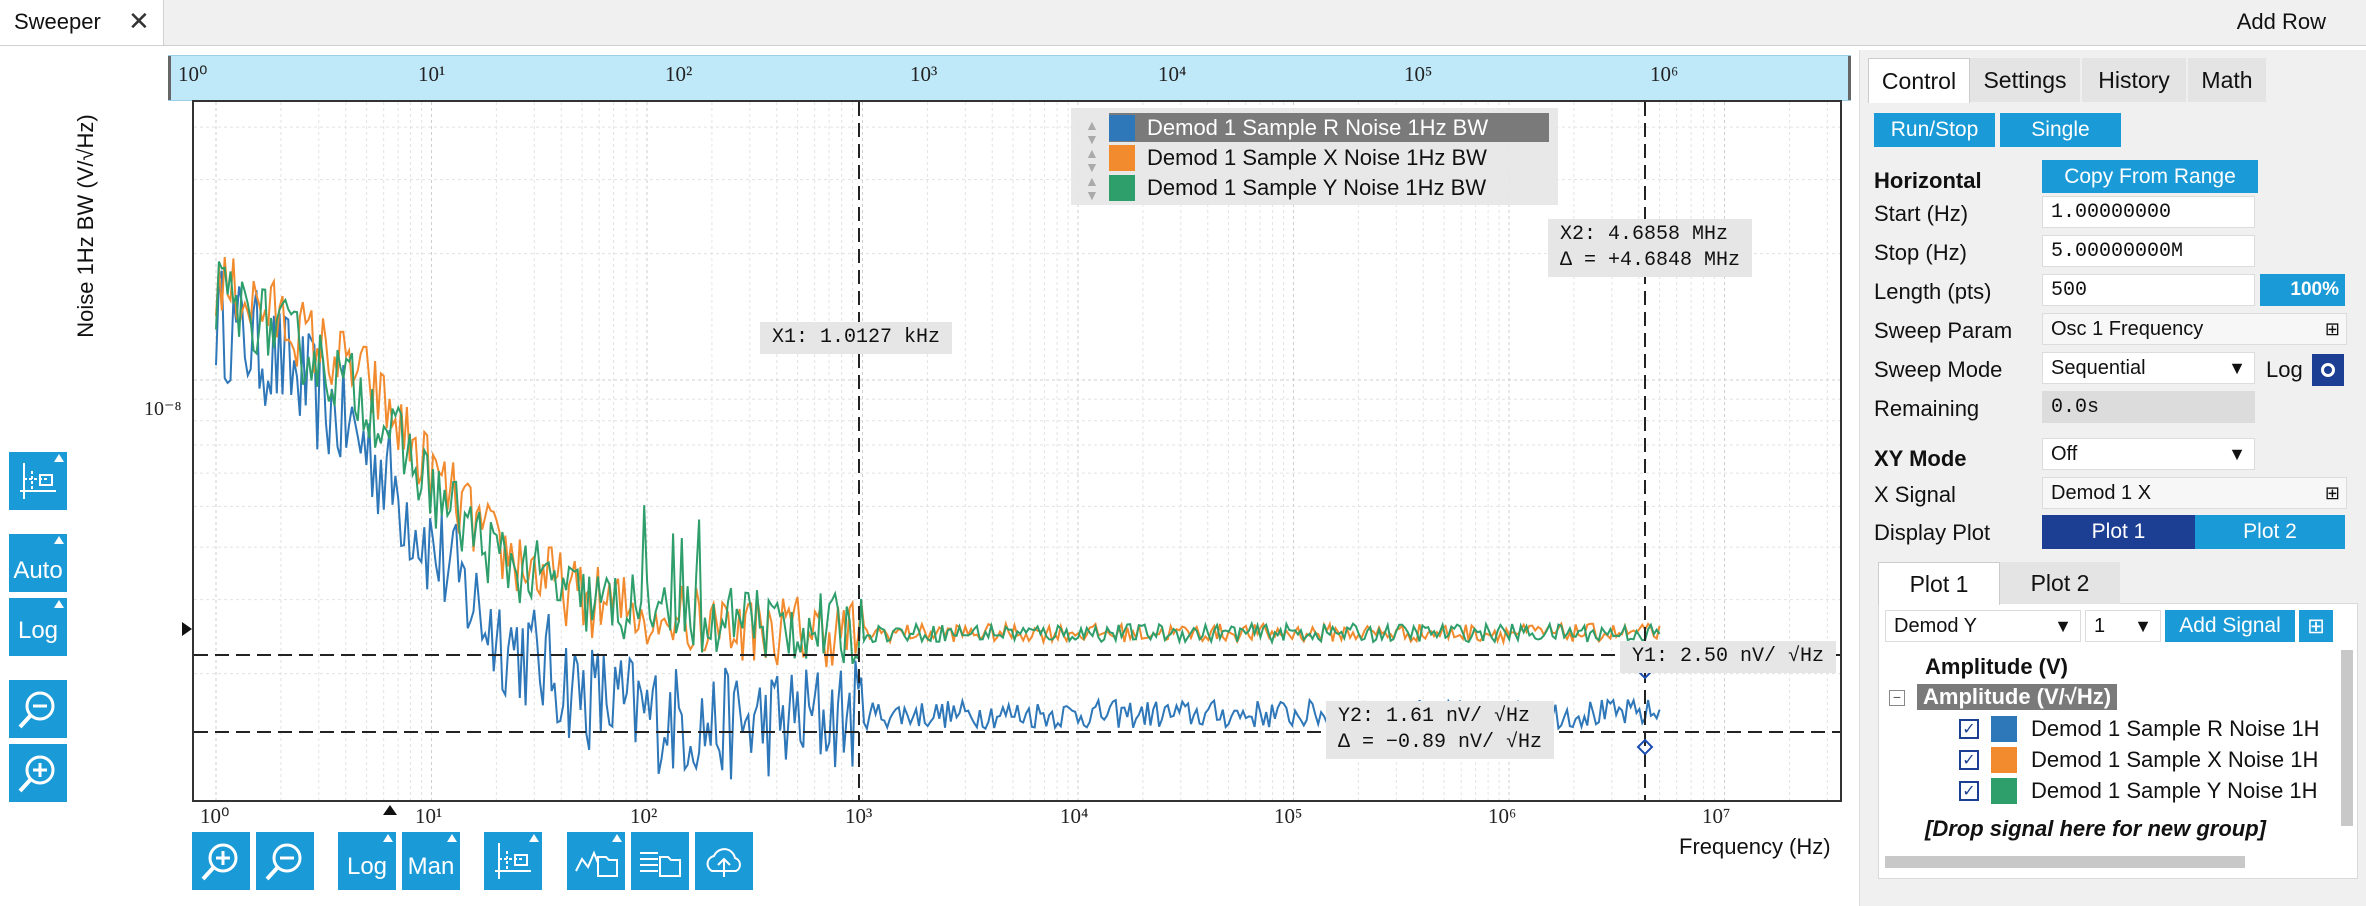 This screenshot has height=906, width=2366. I want to click on log-label: Log, so click(38, 630).